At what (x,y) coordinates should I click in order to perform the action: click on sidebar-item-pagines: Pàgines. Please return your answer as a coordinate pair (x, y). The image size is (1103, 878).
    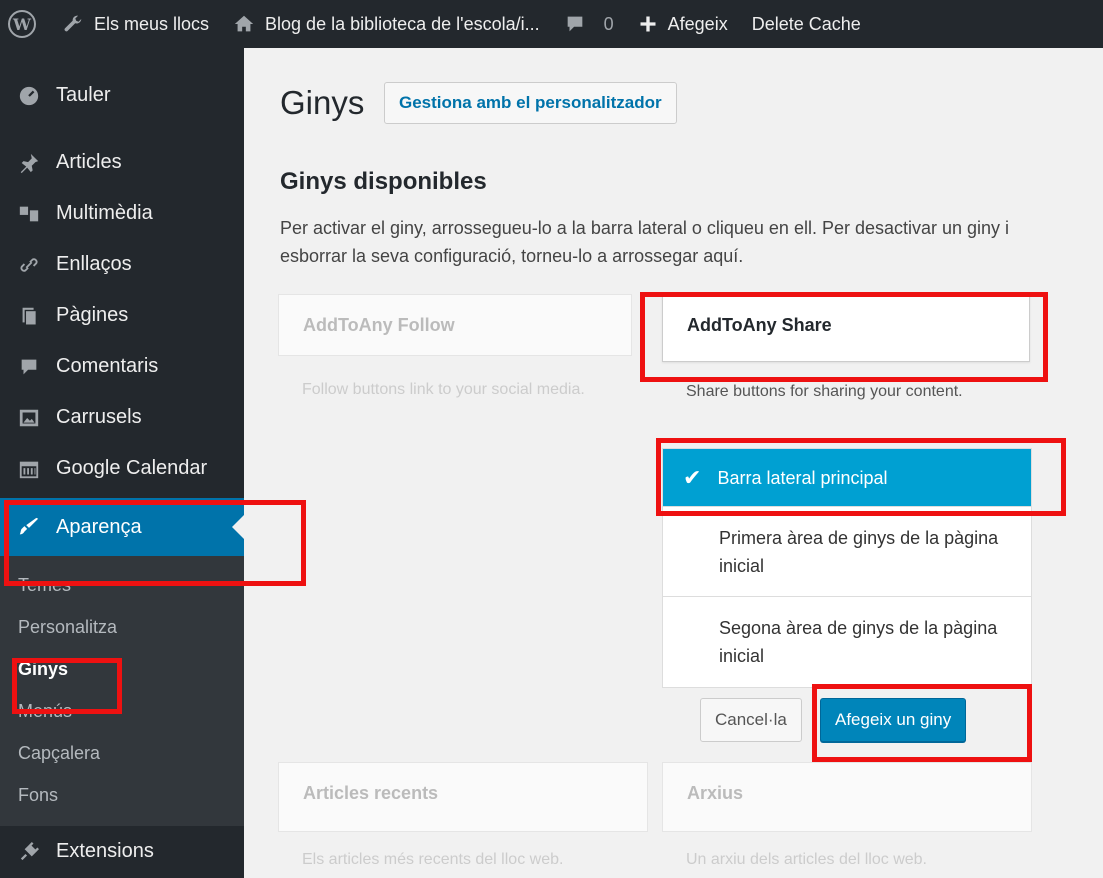
    Looking at the image, I should click on (122, 315).